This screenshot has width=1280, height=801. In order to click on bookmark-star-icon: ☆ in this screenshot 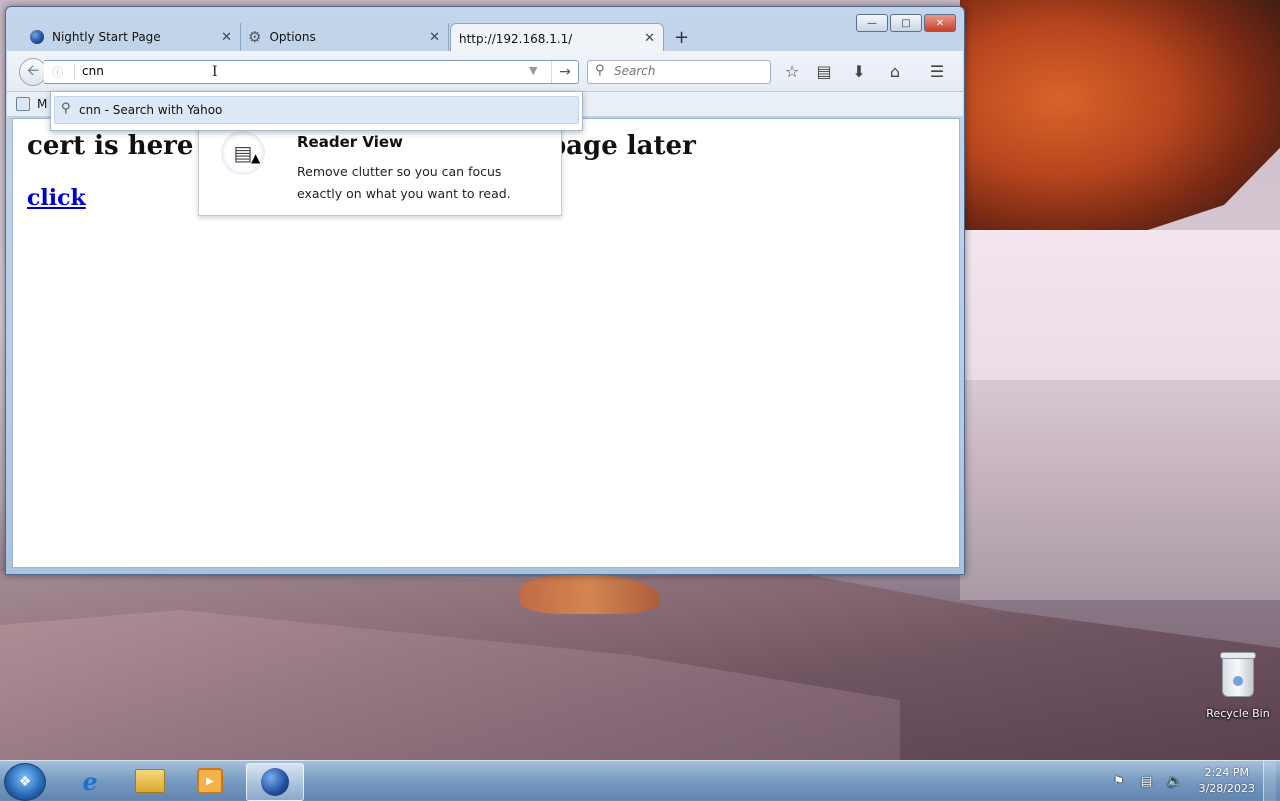, I will do `click(792, 71)`.